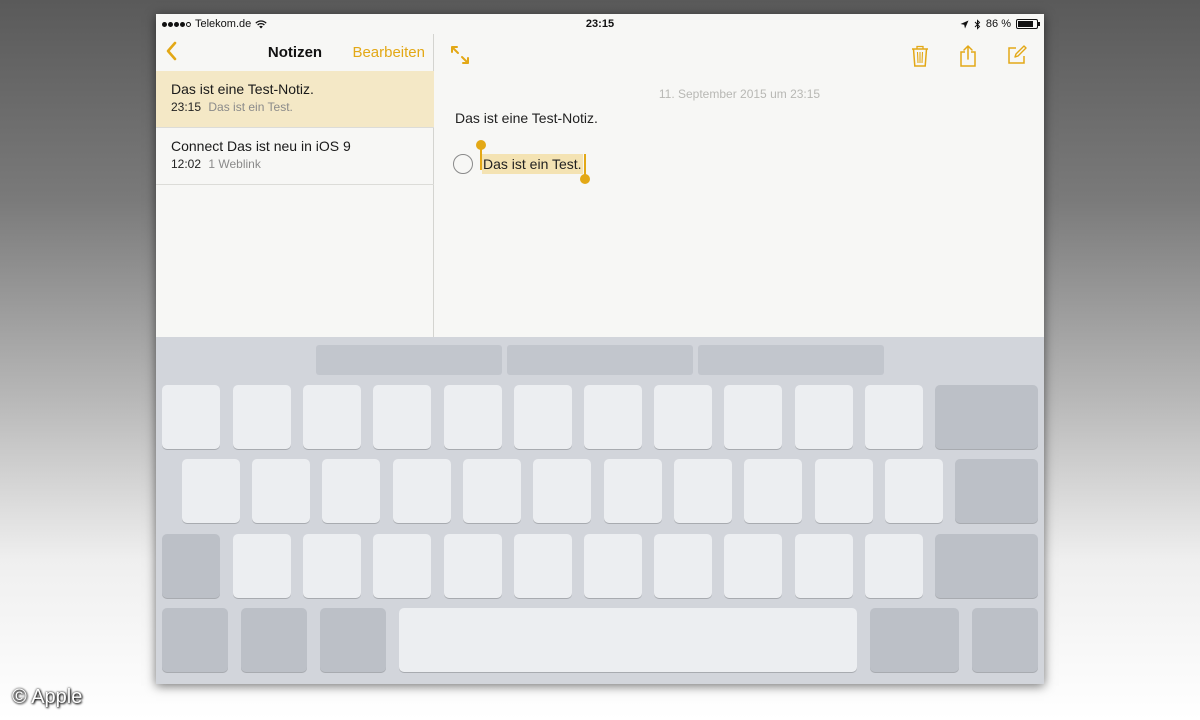 The width and height of the screenshot is (1200, 720). I want to click on share-button, so click(969, 56).